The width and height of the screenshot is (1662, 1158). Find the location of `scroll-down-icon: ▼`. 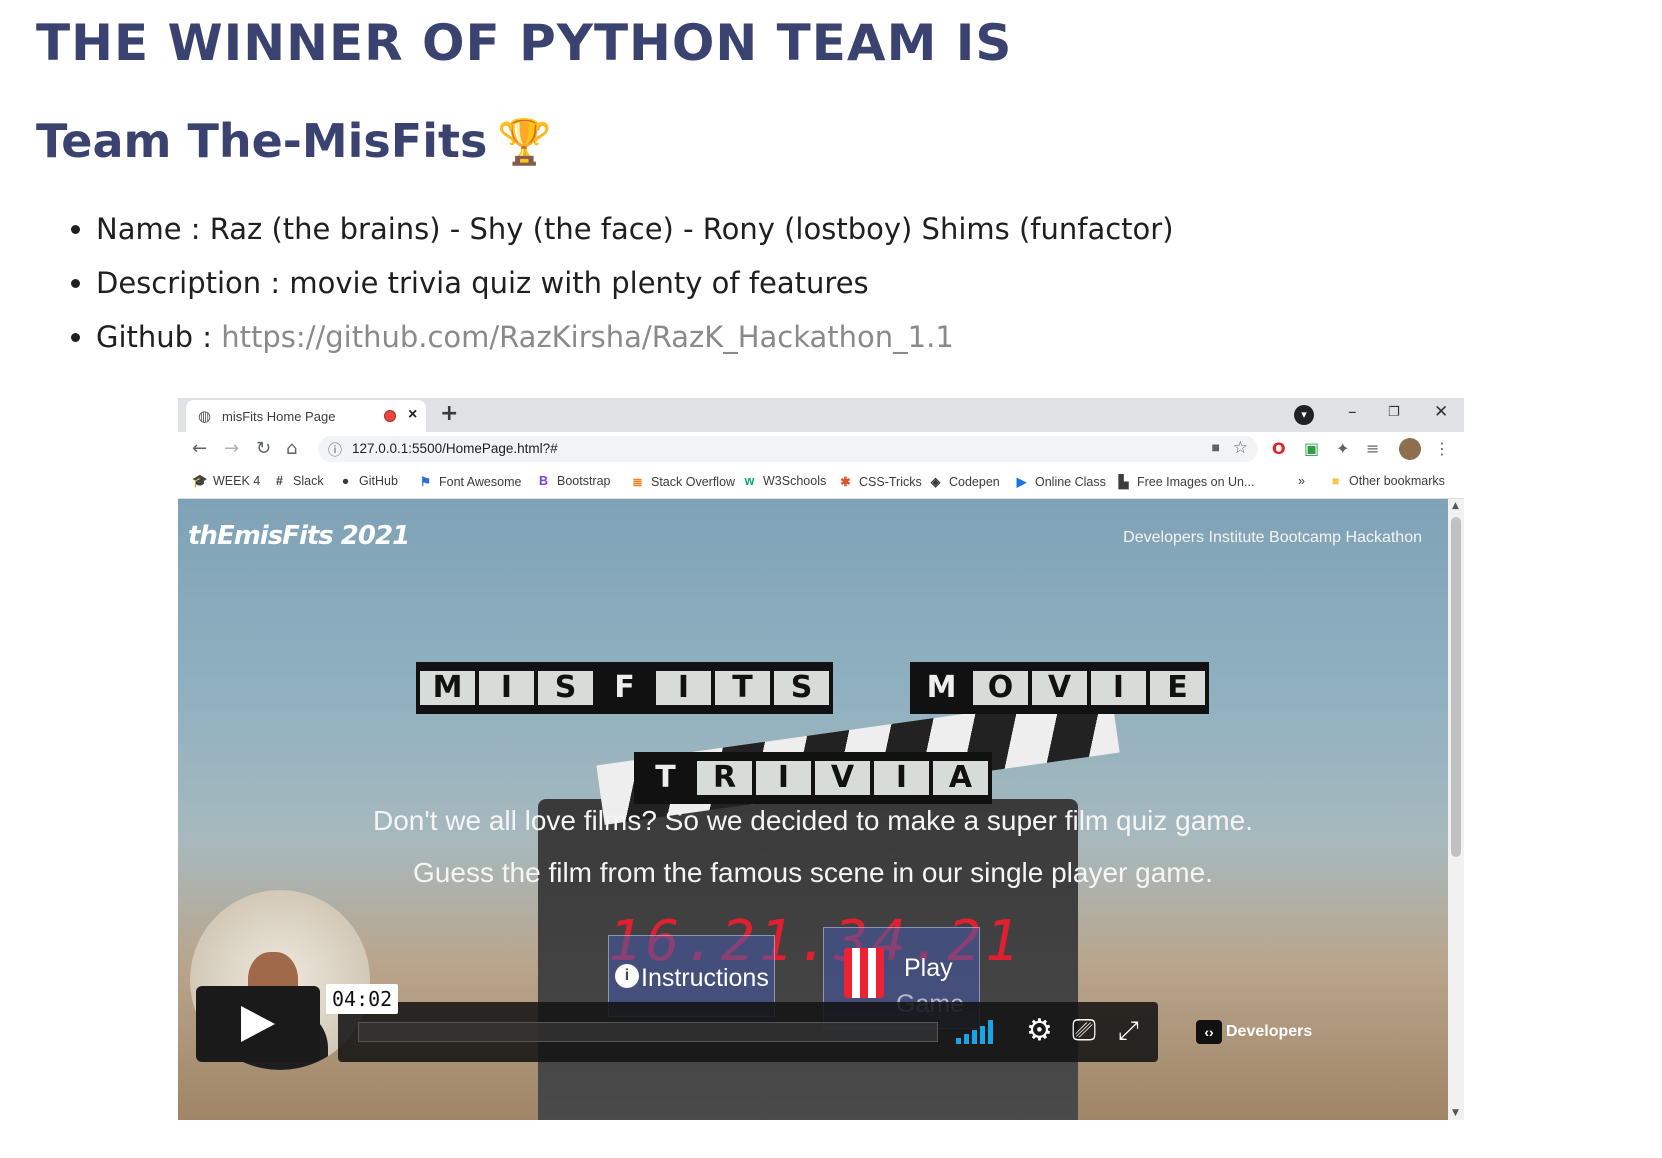

scroll-down-icon: ▼ is located at coordinates (1455, 1113).